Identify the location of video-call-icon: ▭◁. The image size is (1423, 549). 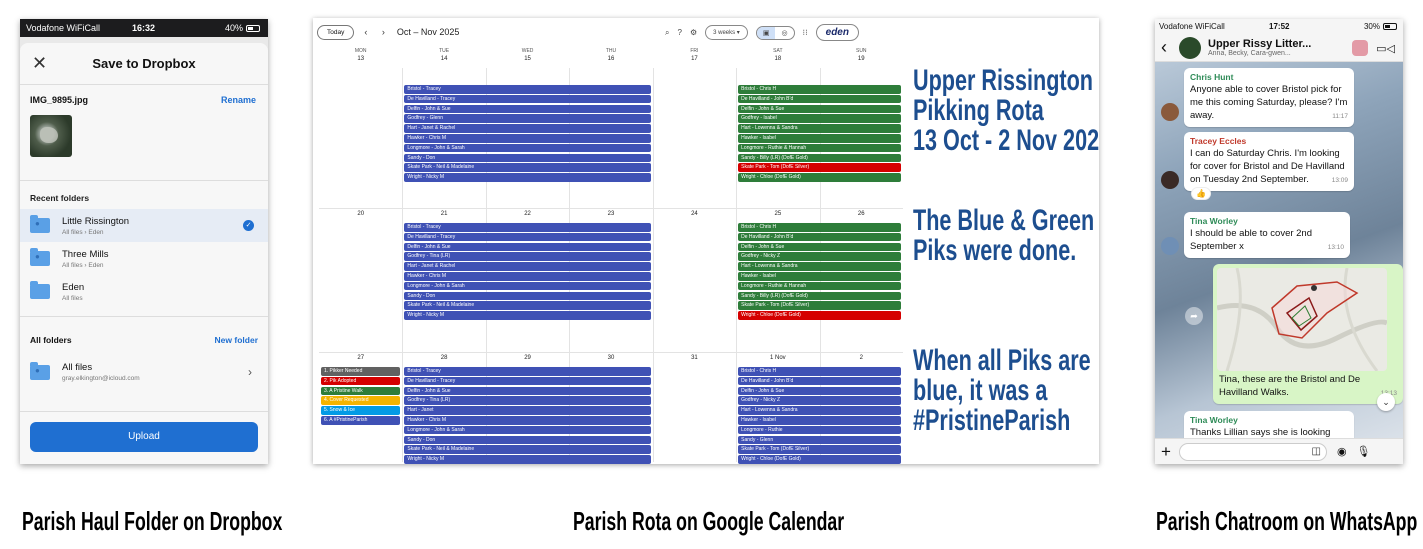
(1385, 48).